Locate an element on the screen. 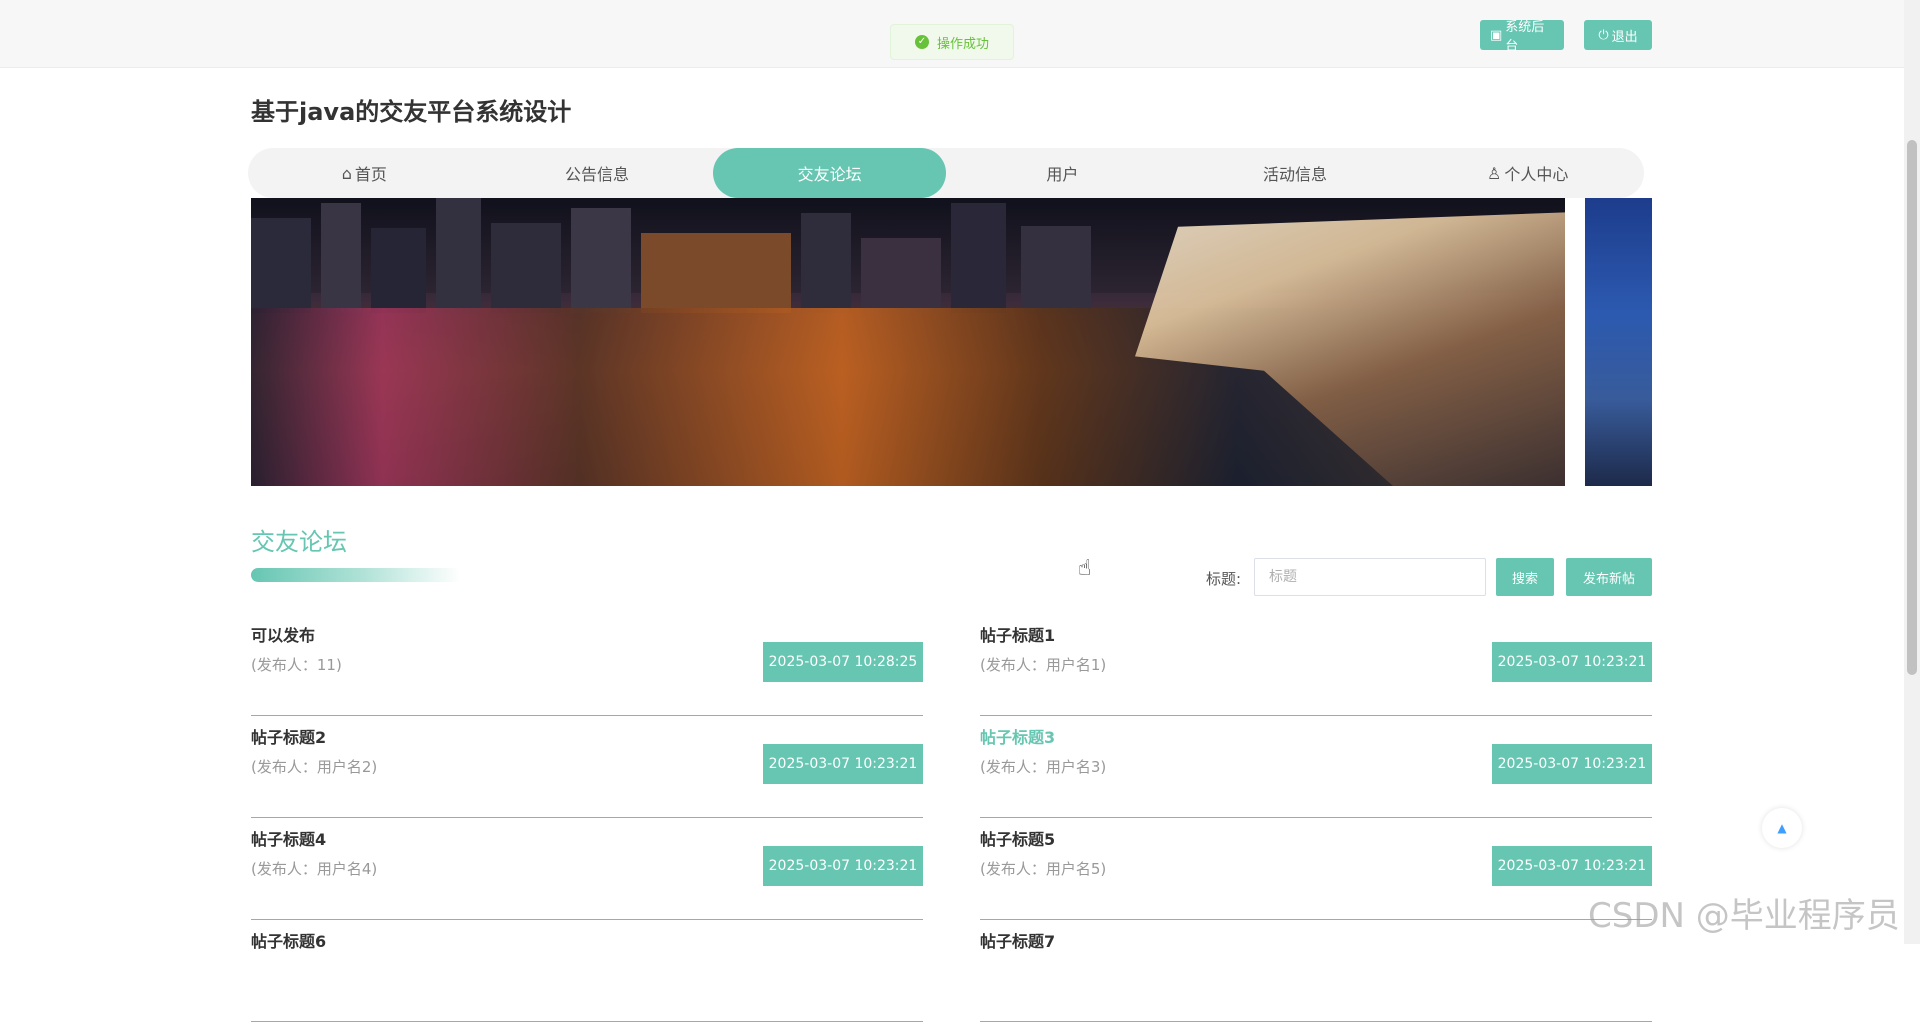 The width and height of the screenshot is (1920, 1022). back-to-top-button: ▲ is located at coordinates (1782, 828).